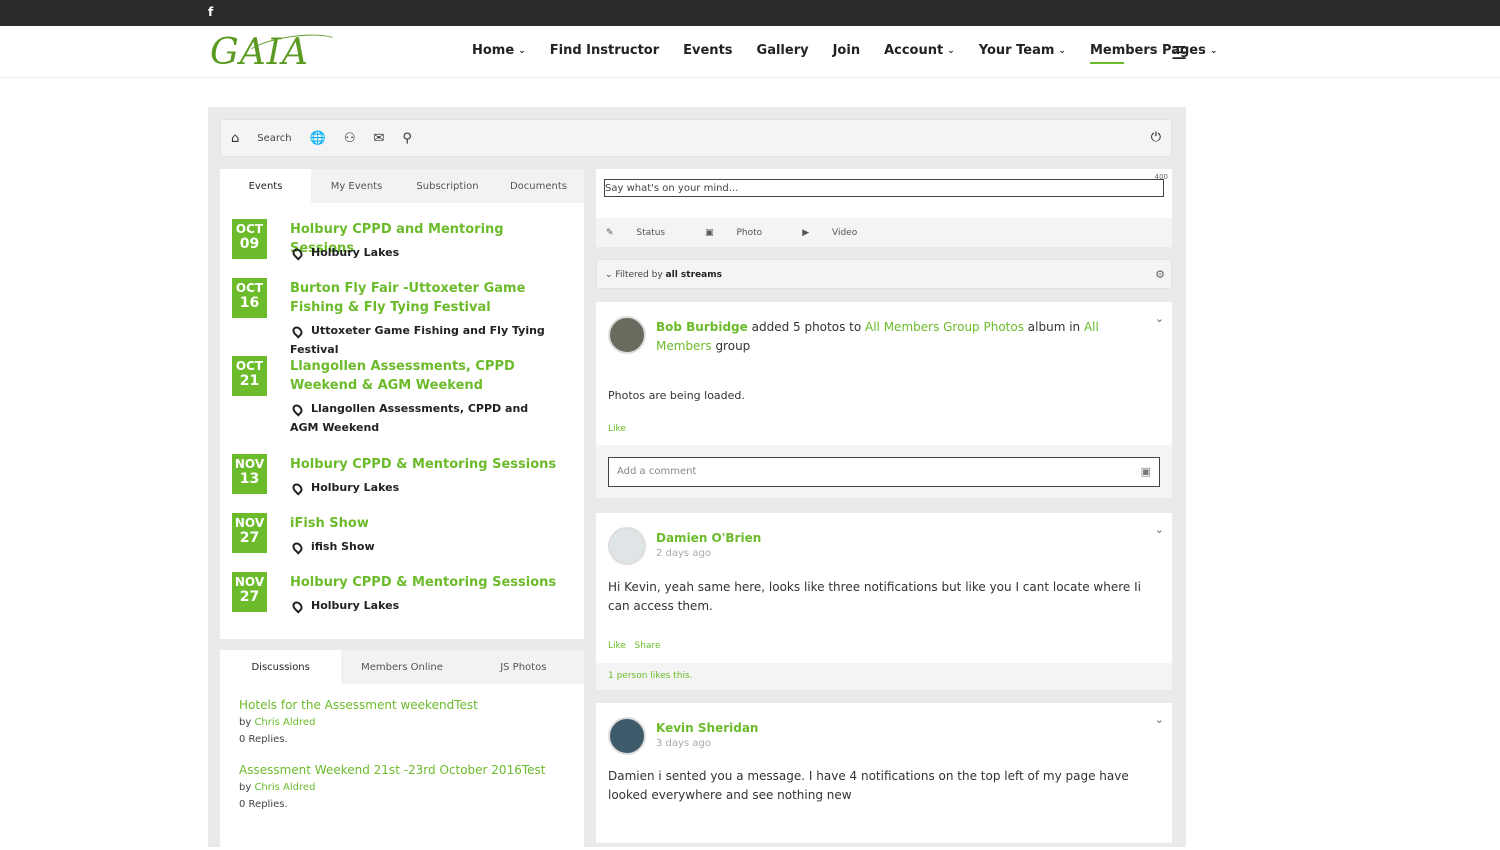 Image resolution: width=1500 pixels, height=850 pixels. Describe the element at coordinates (891, 538) in the screenshot. I see `post-header: Damien O'Brien` at that location.